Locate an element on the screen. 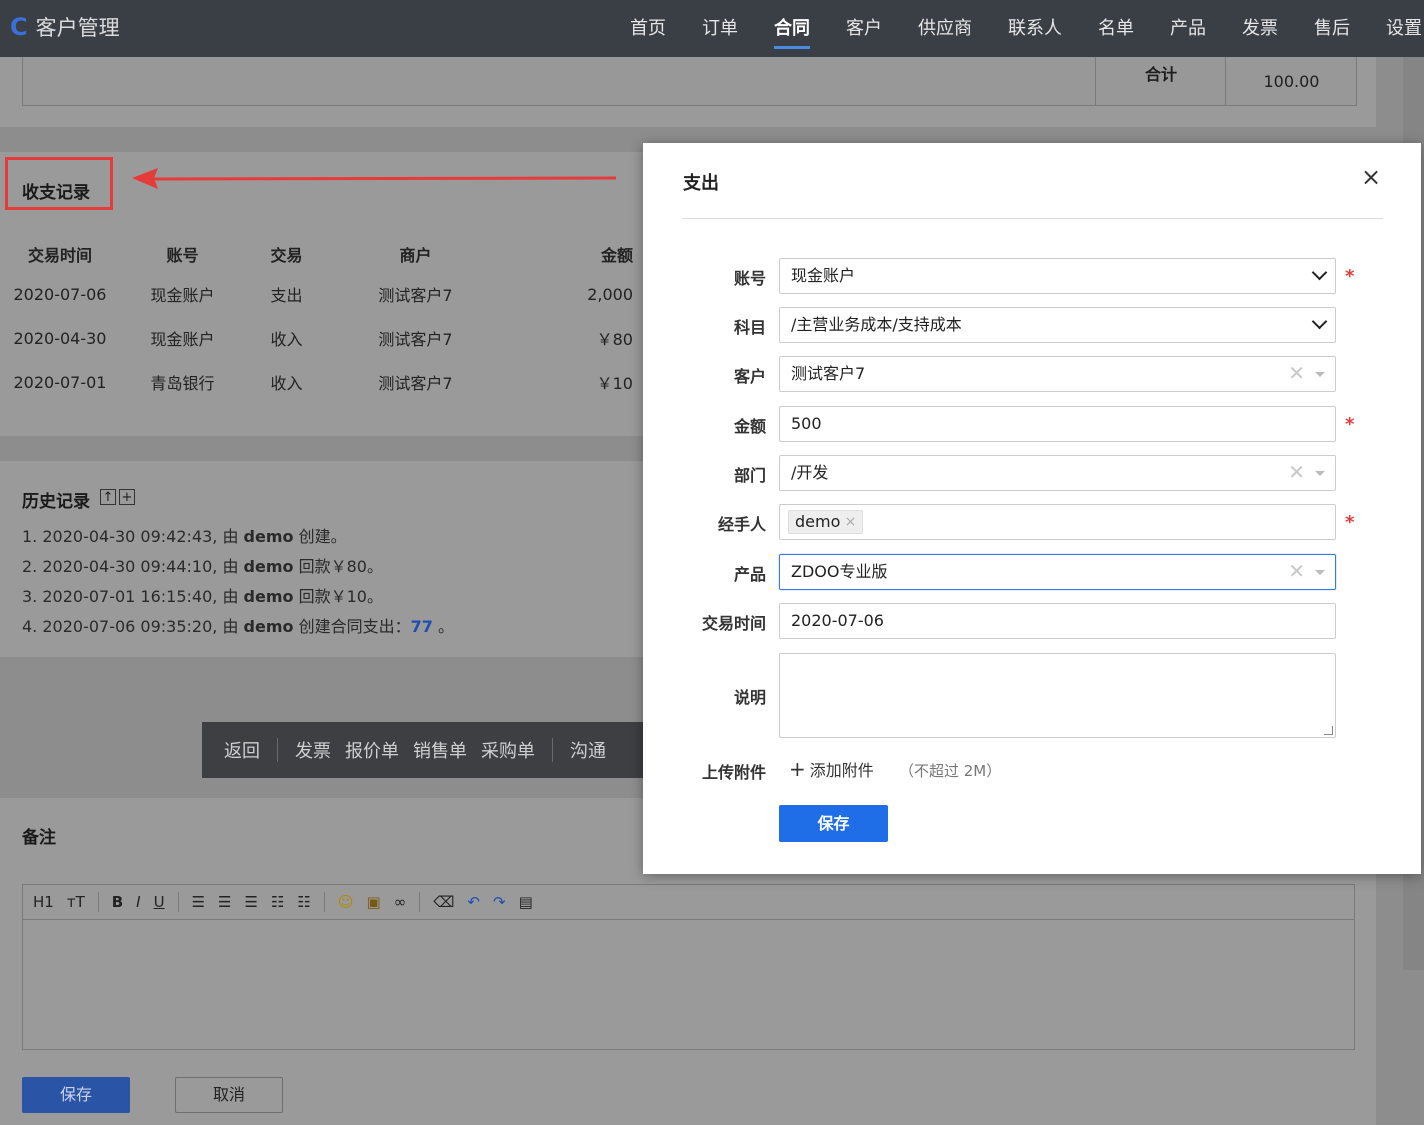  purchase-order-button: 采购单 is located at coordinates (508, 750).